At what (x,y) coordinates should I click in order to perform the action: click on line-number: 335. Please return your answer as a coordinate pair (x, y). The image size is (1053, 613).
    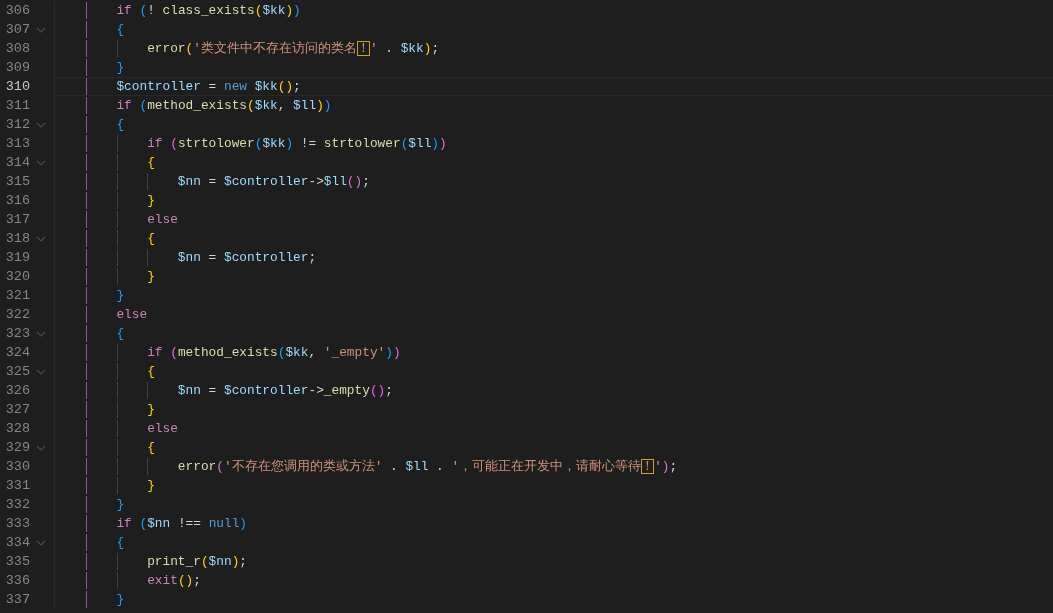
    Looking at the image, I should click on (17, 561).